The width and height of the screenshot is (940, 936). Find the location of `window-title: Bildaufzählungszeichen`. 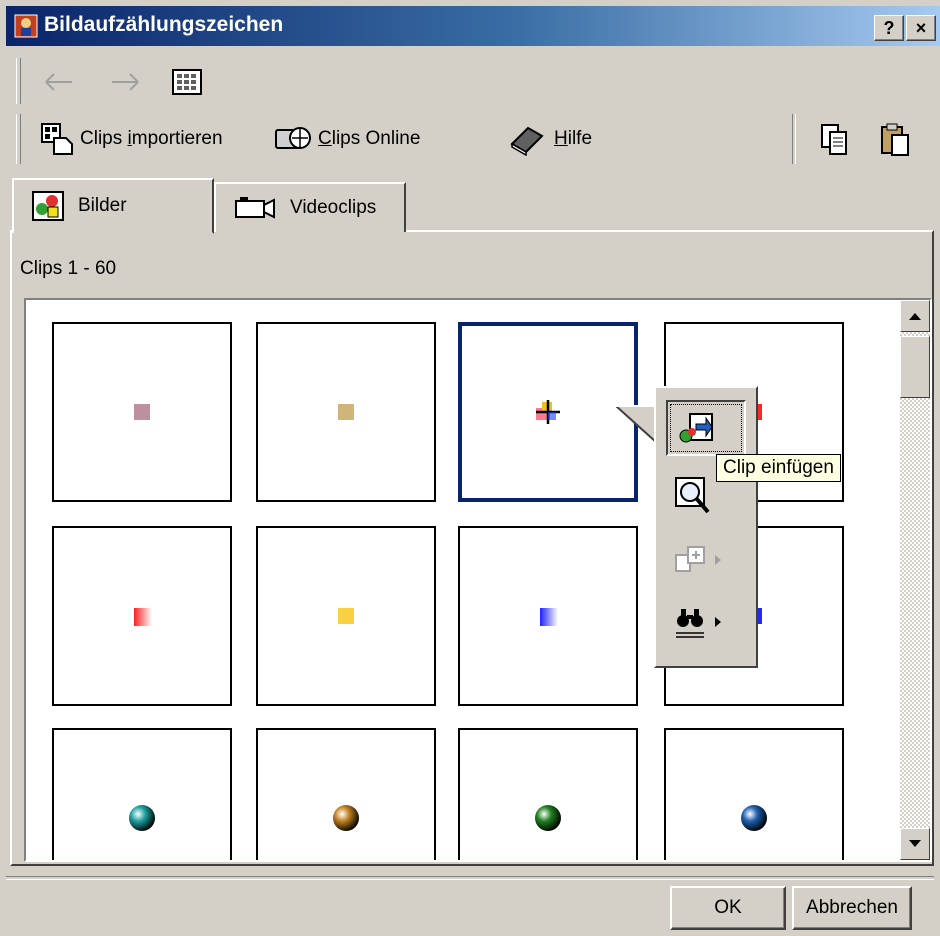

window-title: Bildaufzählungszeichen is located at coordinates (164, 24).